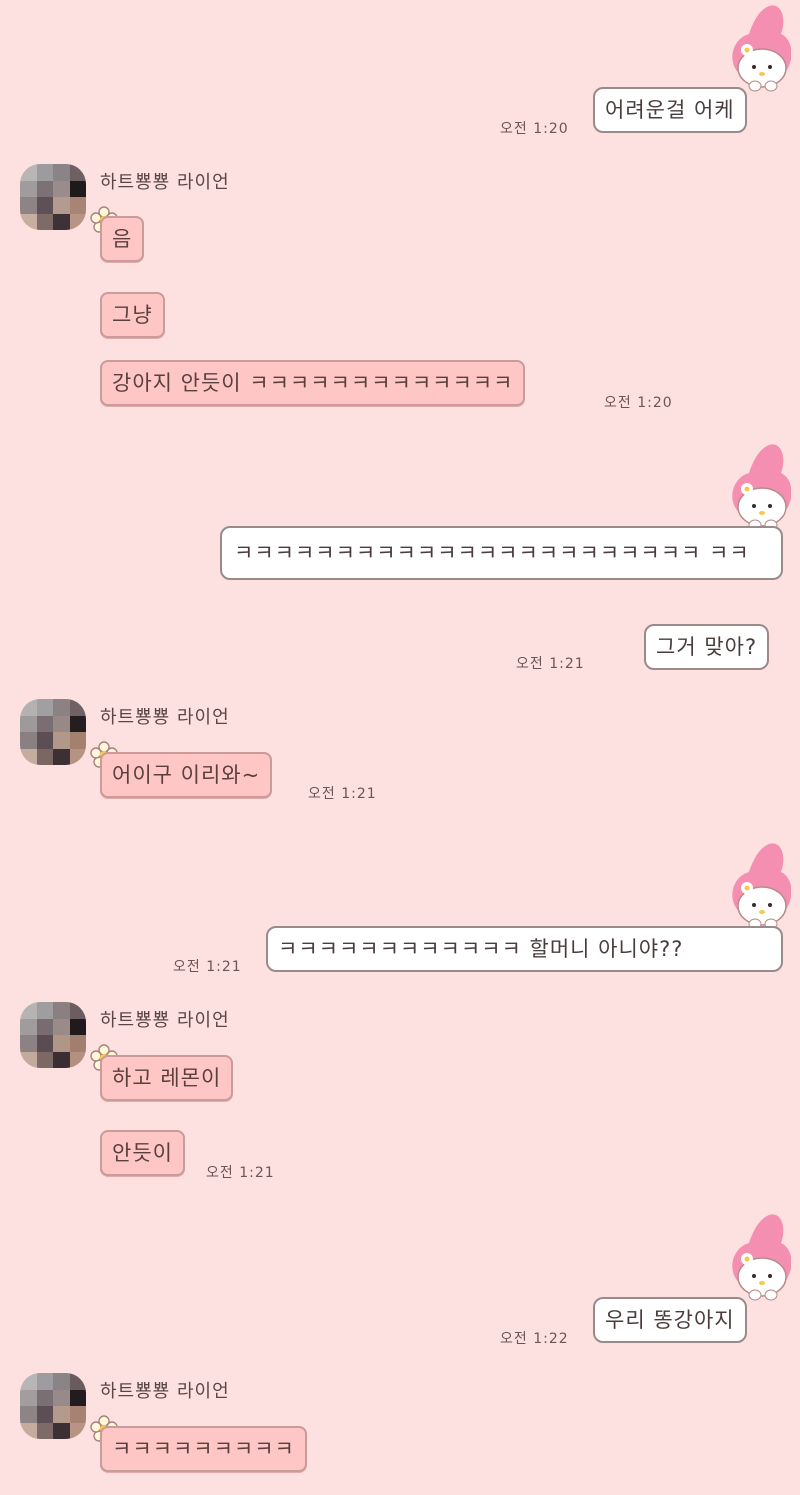  I want to click on my-message-bubble: 우리 똥강아지, so click(670, 1320).